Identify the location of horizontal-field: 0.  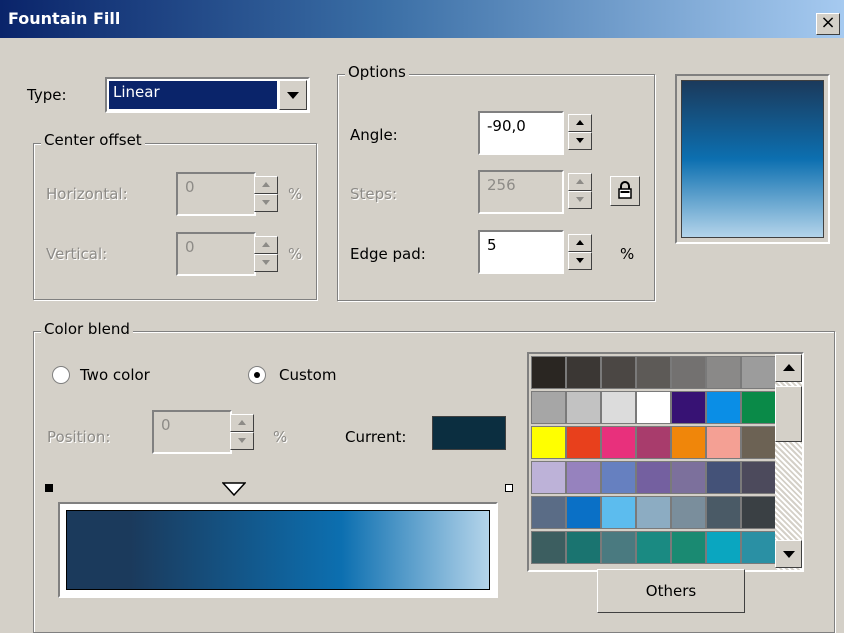
(216, 194).